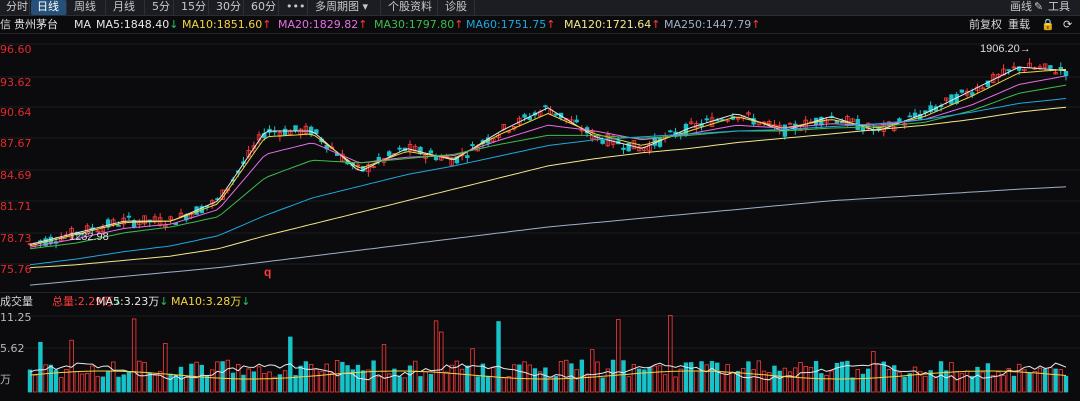 The height and width of the screenshot is (401, 1080). I want to click on tab-10: 个股资料, so click(410, 7).